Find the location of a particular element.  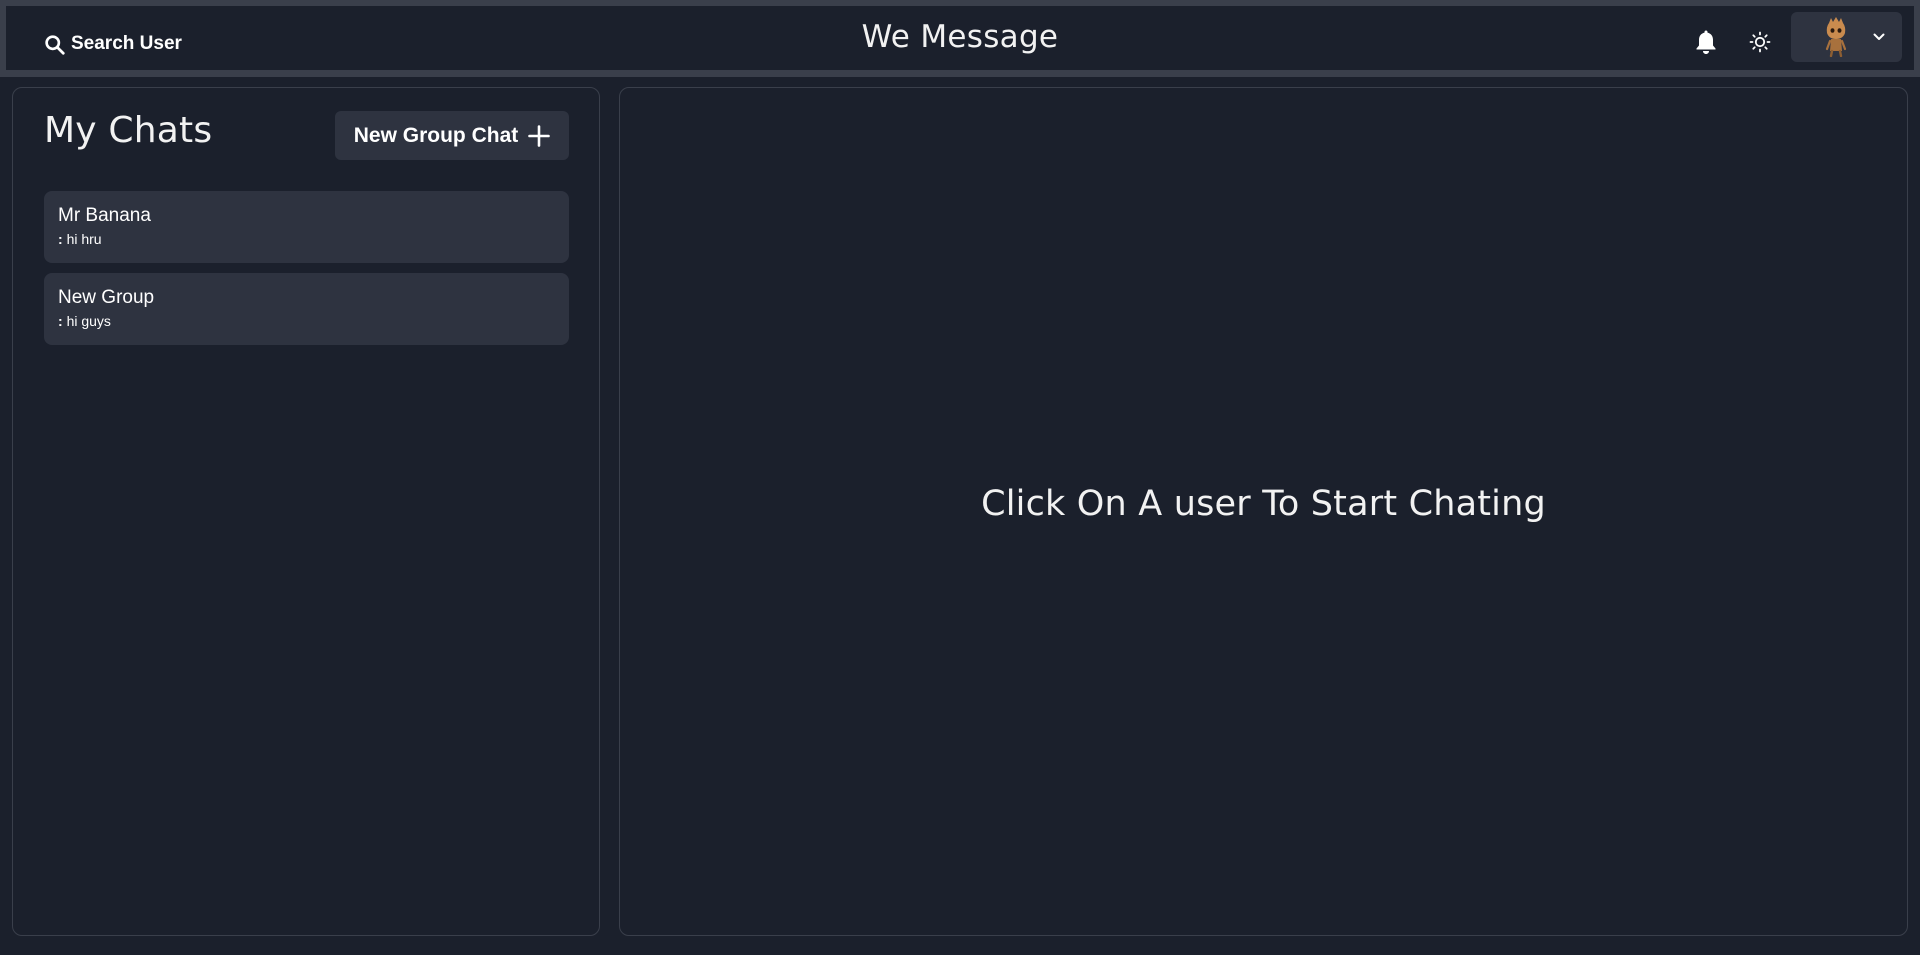

app-title: We Message is located at coordinates (960, 37).